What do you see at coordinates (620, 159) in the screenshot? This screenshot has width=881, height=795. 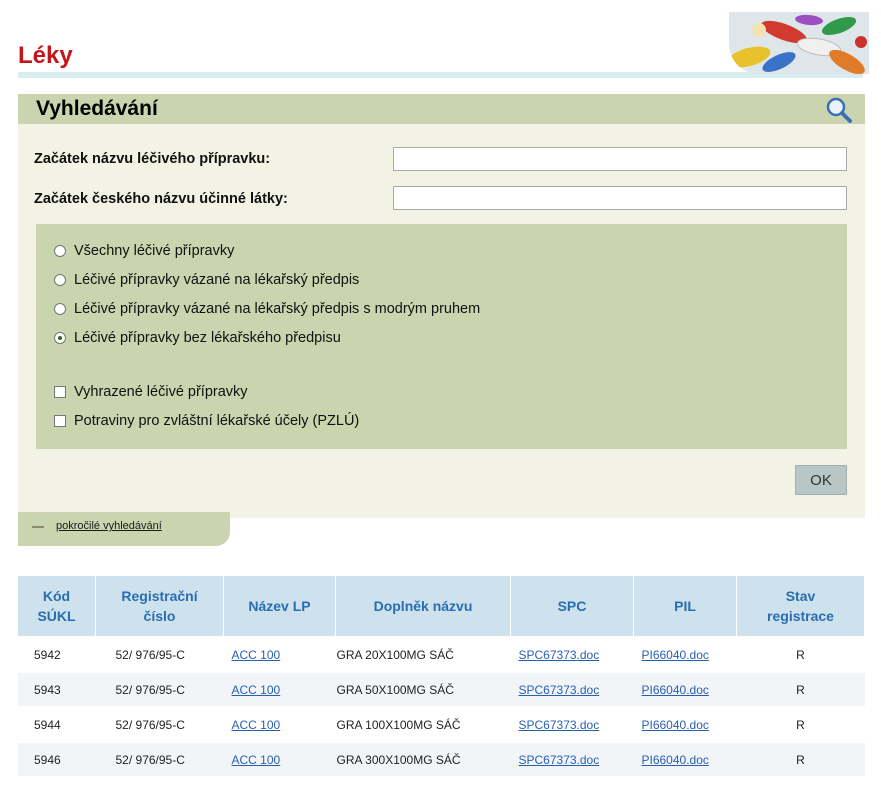 I see `drug-name-input` at bounding box center [620, 159].